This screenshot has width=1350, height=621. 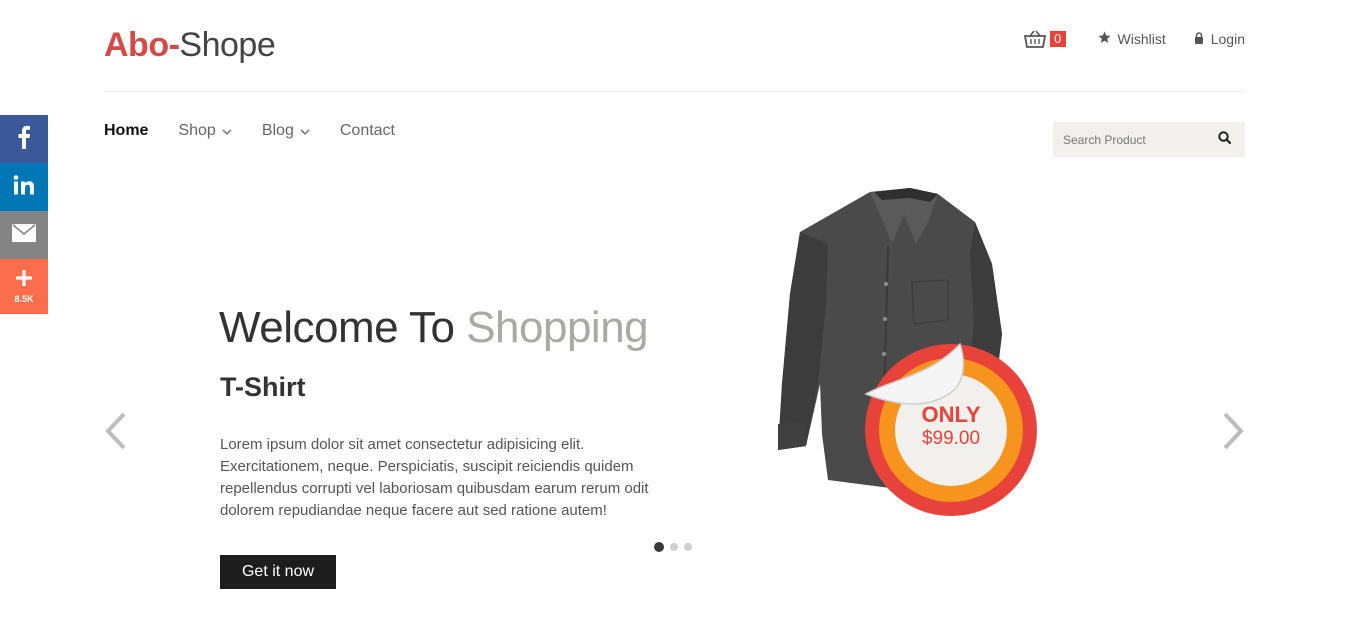 I want to click on linkedin-icon, so click(x=24, y=187).